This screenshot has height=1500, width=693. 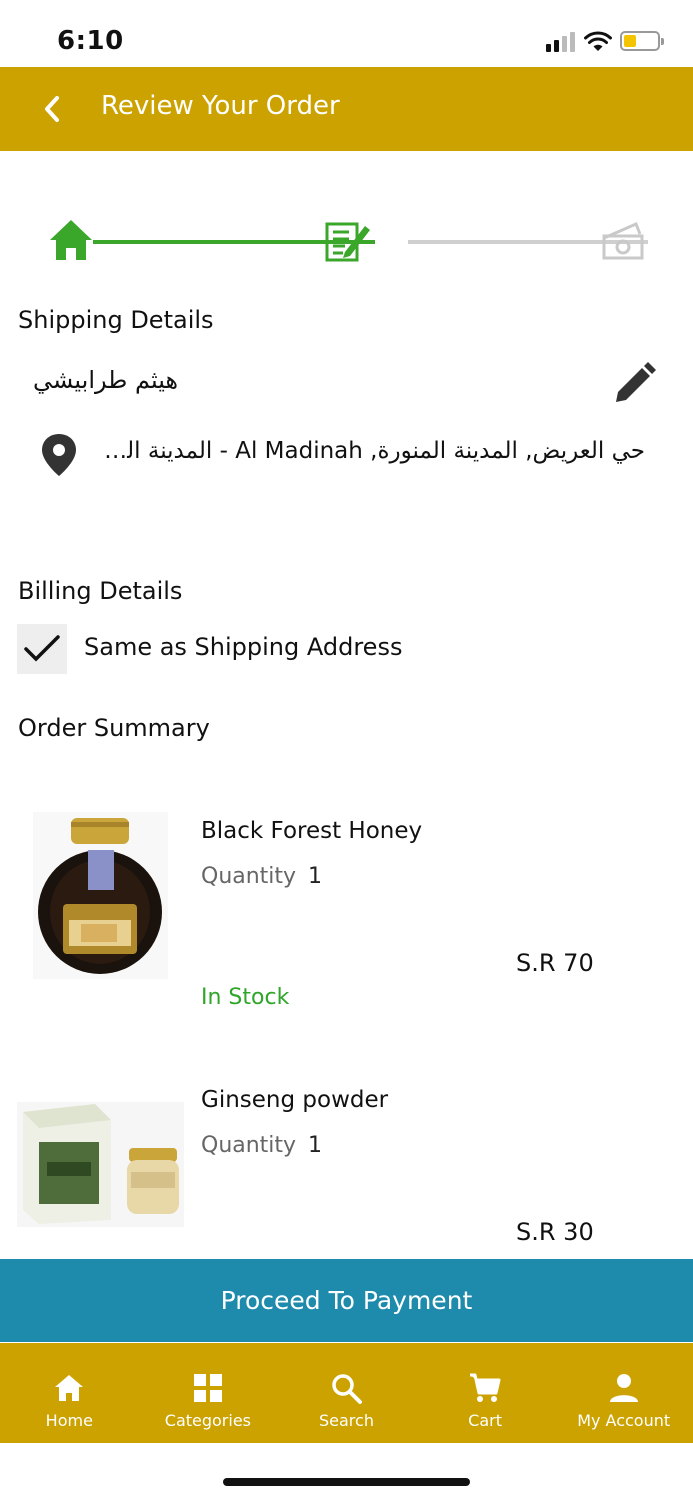 I want to click on app-header: Review Your Order, so click(x=346, y=109).